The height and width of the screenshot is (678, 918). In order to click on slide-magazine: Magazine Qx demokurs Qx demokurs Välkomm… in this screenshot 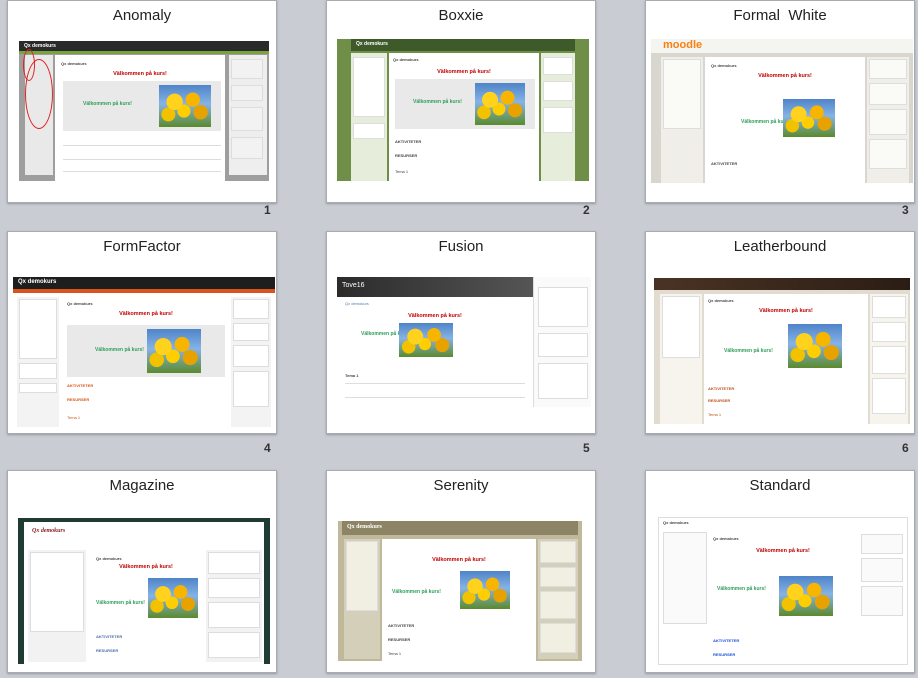, I will do `click(142, 571)`.